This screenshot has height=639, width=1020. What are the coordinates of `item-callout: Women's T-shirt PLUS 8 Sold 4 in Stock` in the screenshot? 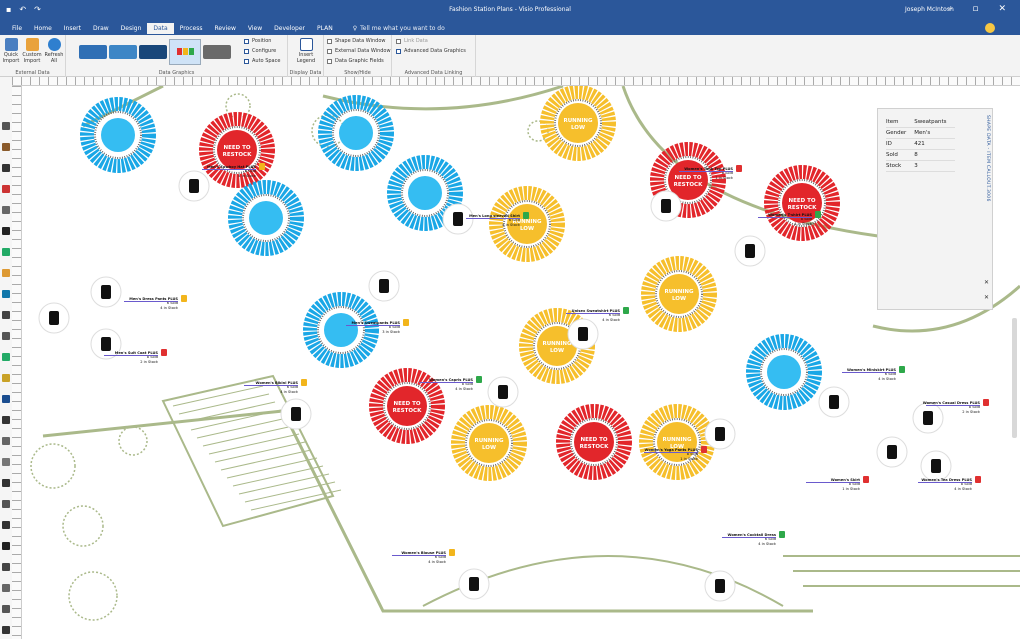 It's located at (767, 219).